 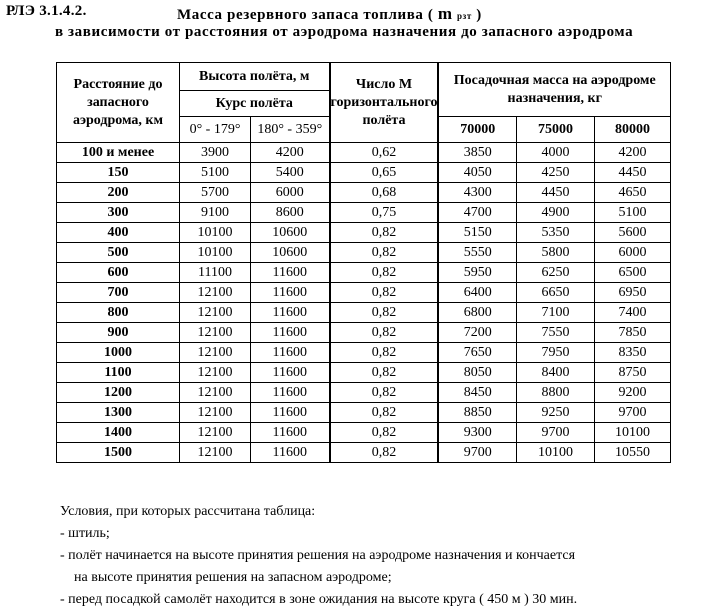 I want to click on mass-70000-cell: 4050, so click(x=477, y=172).